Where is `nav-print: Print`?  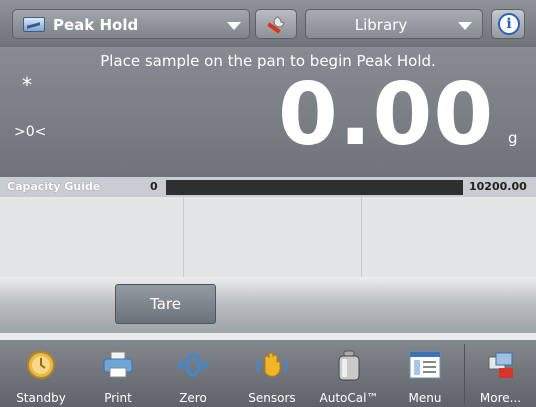
nav-print: Print is located at coordinates (118, 373).